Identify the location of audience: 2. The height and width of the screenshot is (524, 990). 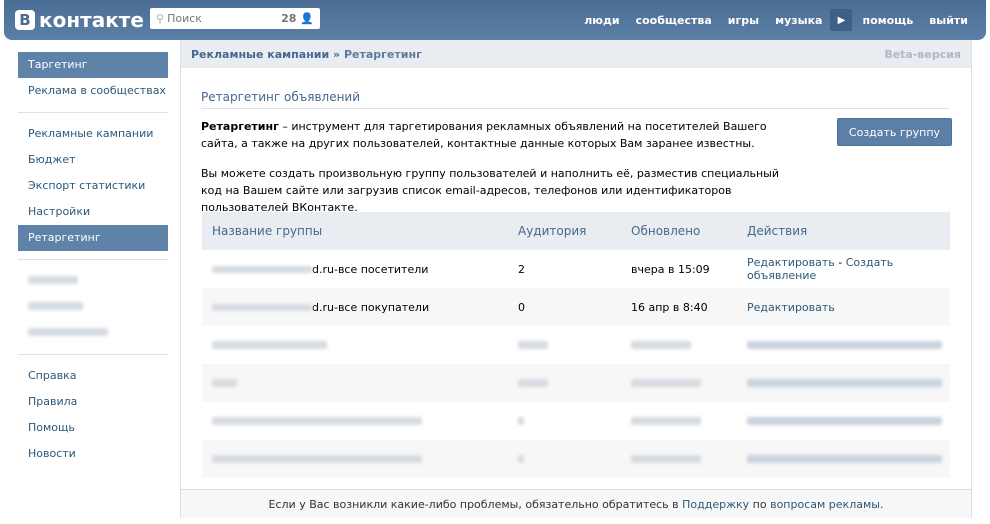
(521, 269).